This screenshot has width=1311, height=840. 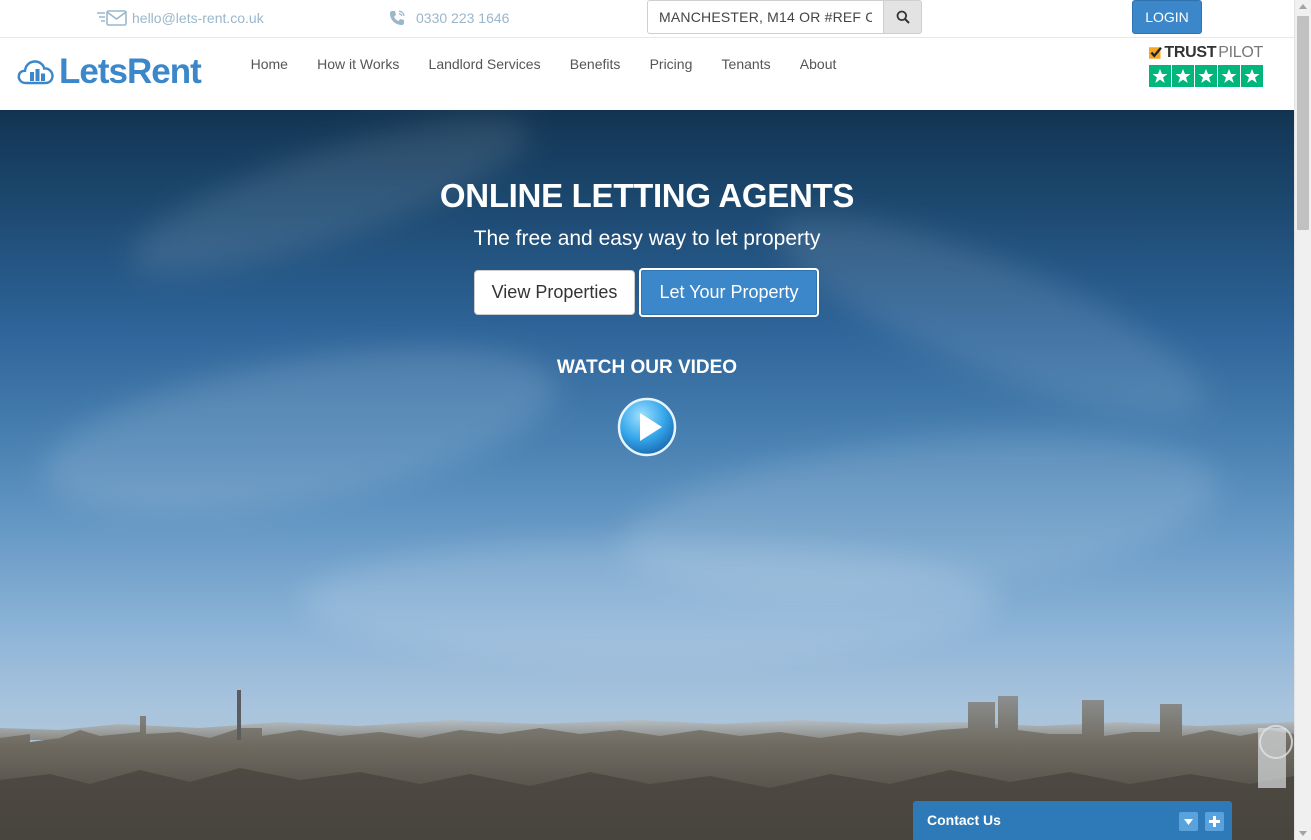 What do you see at coordinates (647, 195) in the screenshot?
I see `hero-title: ONLINE LETTING AGENTS` at bounding box center [647, 195].